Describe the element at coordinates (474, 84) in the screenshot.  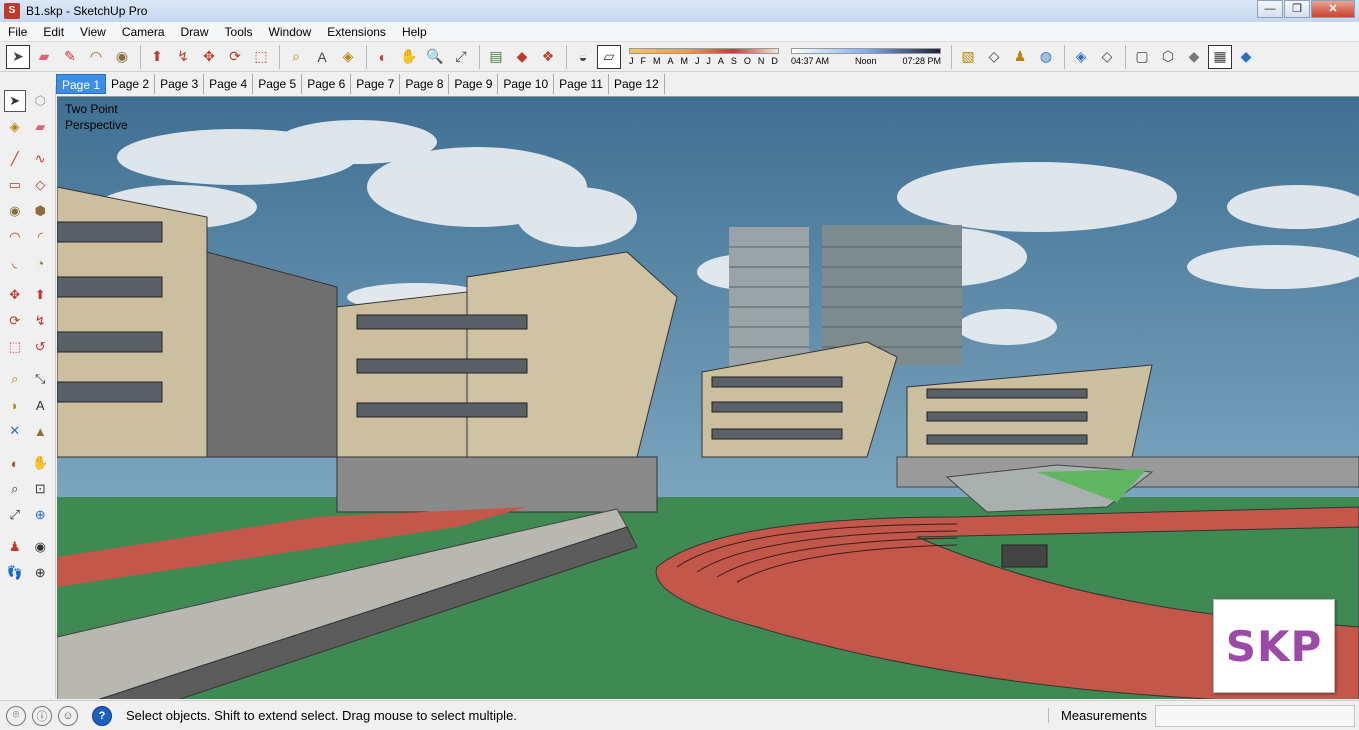
I see `tab-page-9: Page 9` at that location.